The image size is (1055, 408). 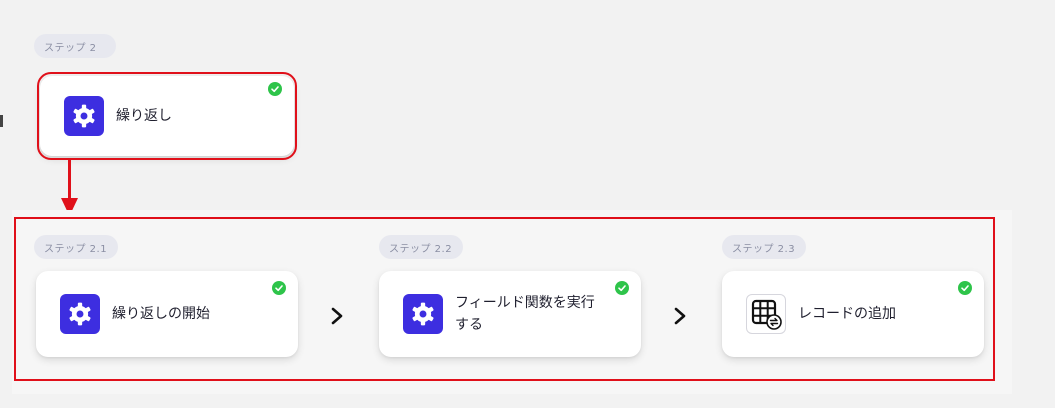 What do you see at coordinates (766, 314) in the screenshot?
I see `table-sync-icon` at bounding box center [766, 314].